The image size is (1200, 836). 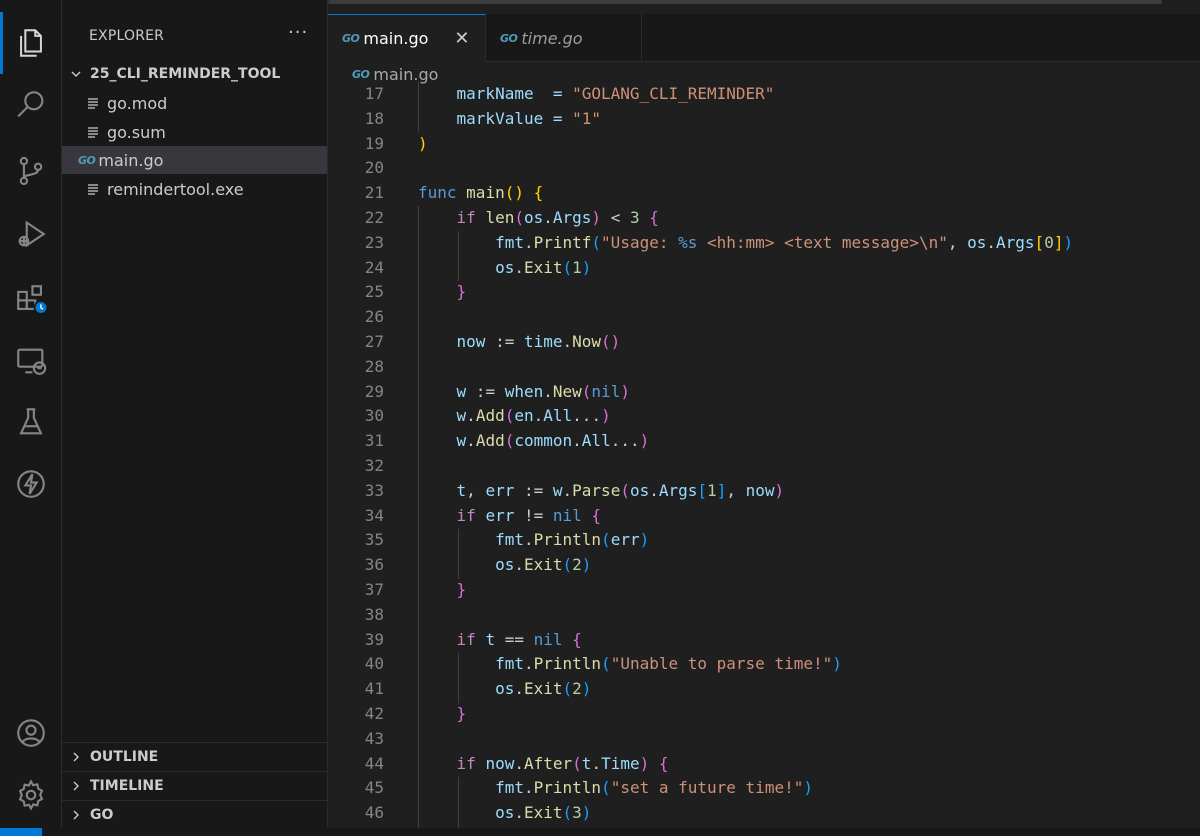 What do you see at coordinates (764, 218) in the screenshot?
I see `code-line: 22 if len(os.Args) < 3 {` at bounding box center [764, 218].